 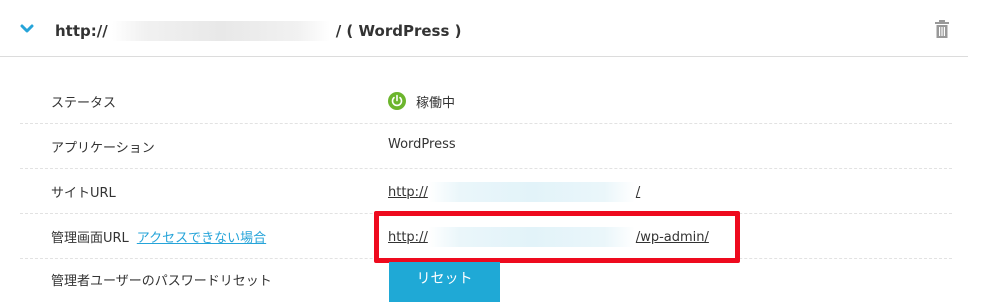 I want to click on status-label: ステータス, so click(x=84, y=103).